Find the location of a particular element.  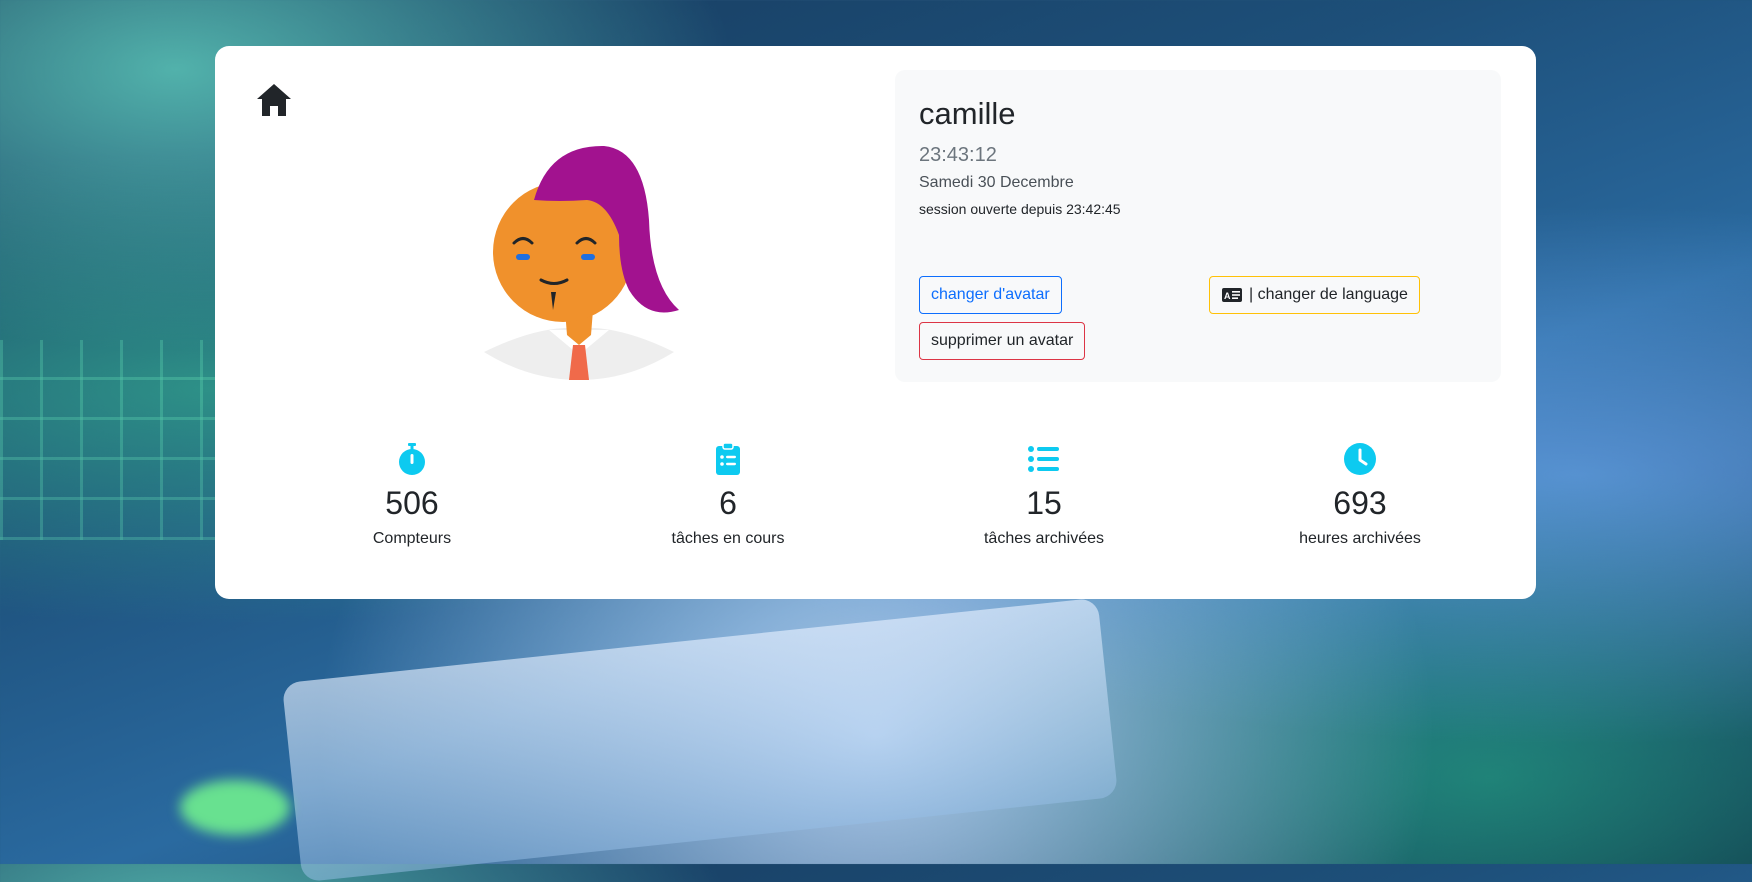

clipboard-list-icon is located at coordinates (728, 459).